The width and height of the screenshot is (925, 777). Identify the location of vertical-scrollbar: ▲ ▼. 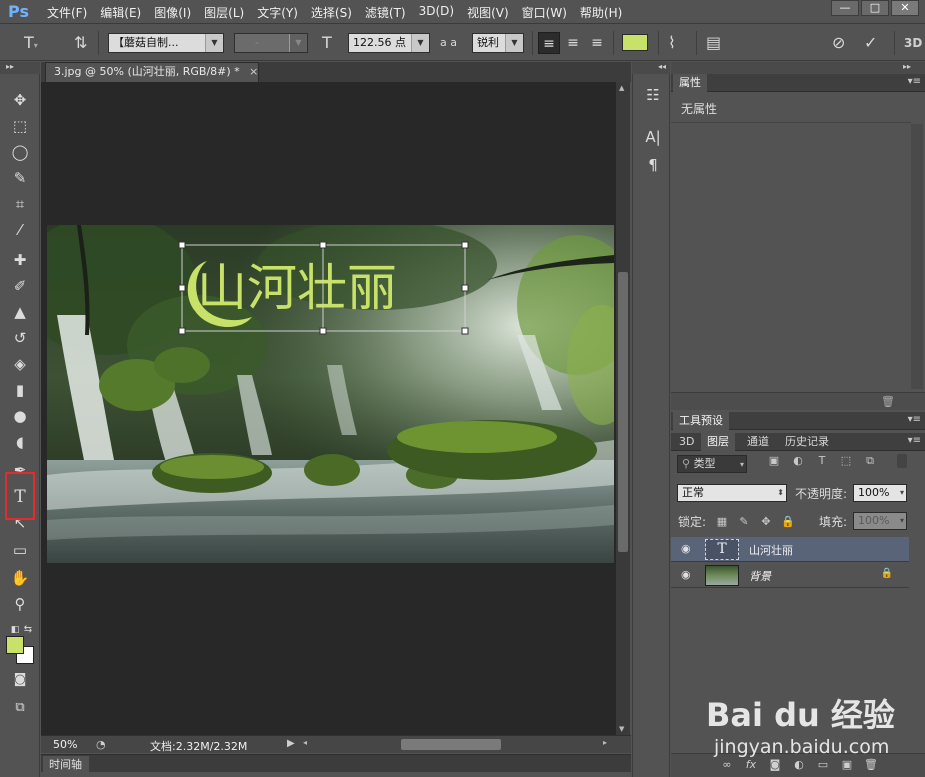
(623, 408).